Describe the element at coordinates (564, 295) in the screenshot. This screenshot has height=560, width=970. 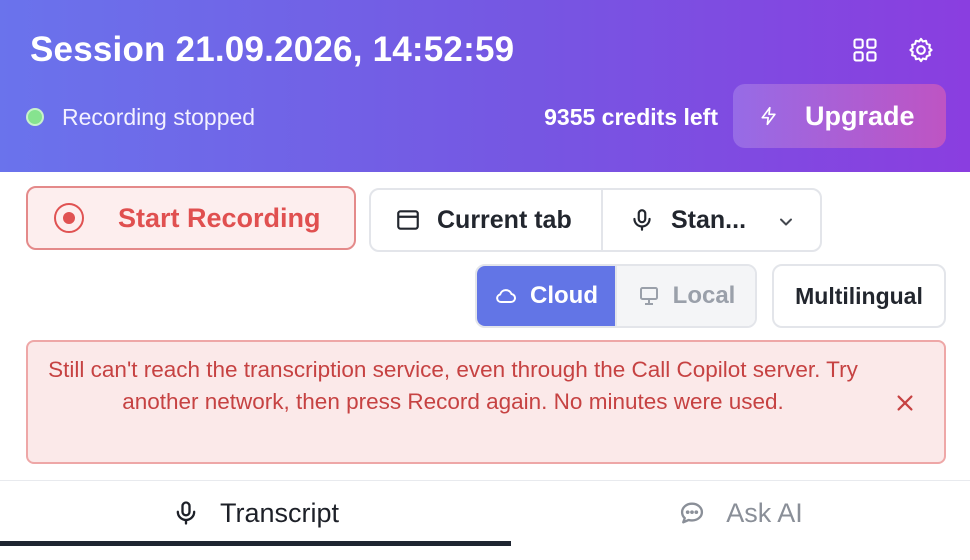
I see `mode-cloud-label: Cloud` at that location.